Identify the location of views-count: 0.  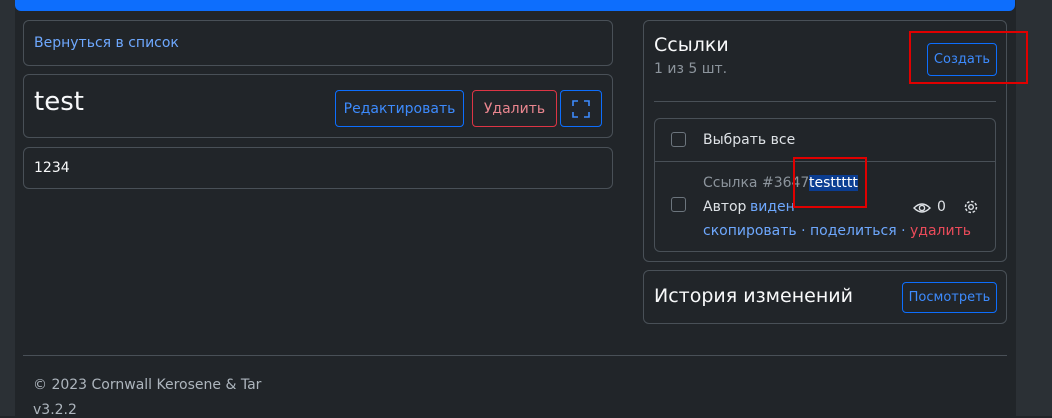
(941, 207).